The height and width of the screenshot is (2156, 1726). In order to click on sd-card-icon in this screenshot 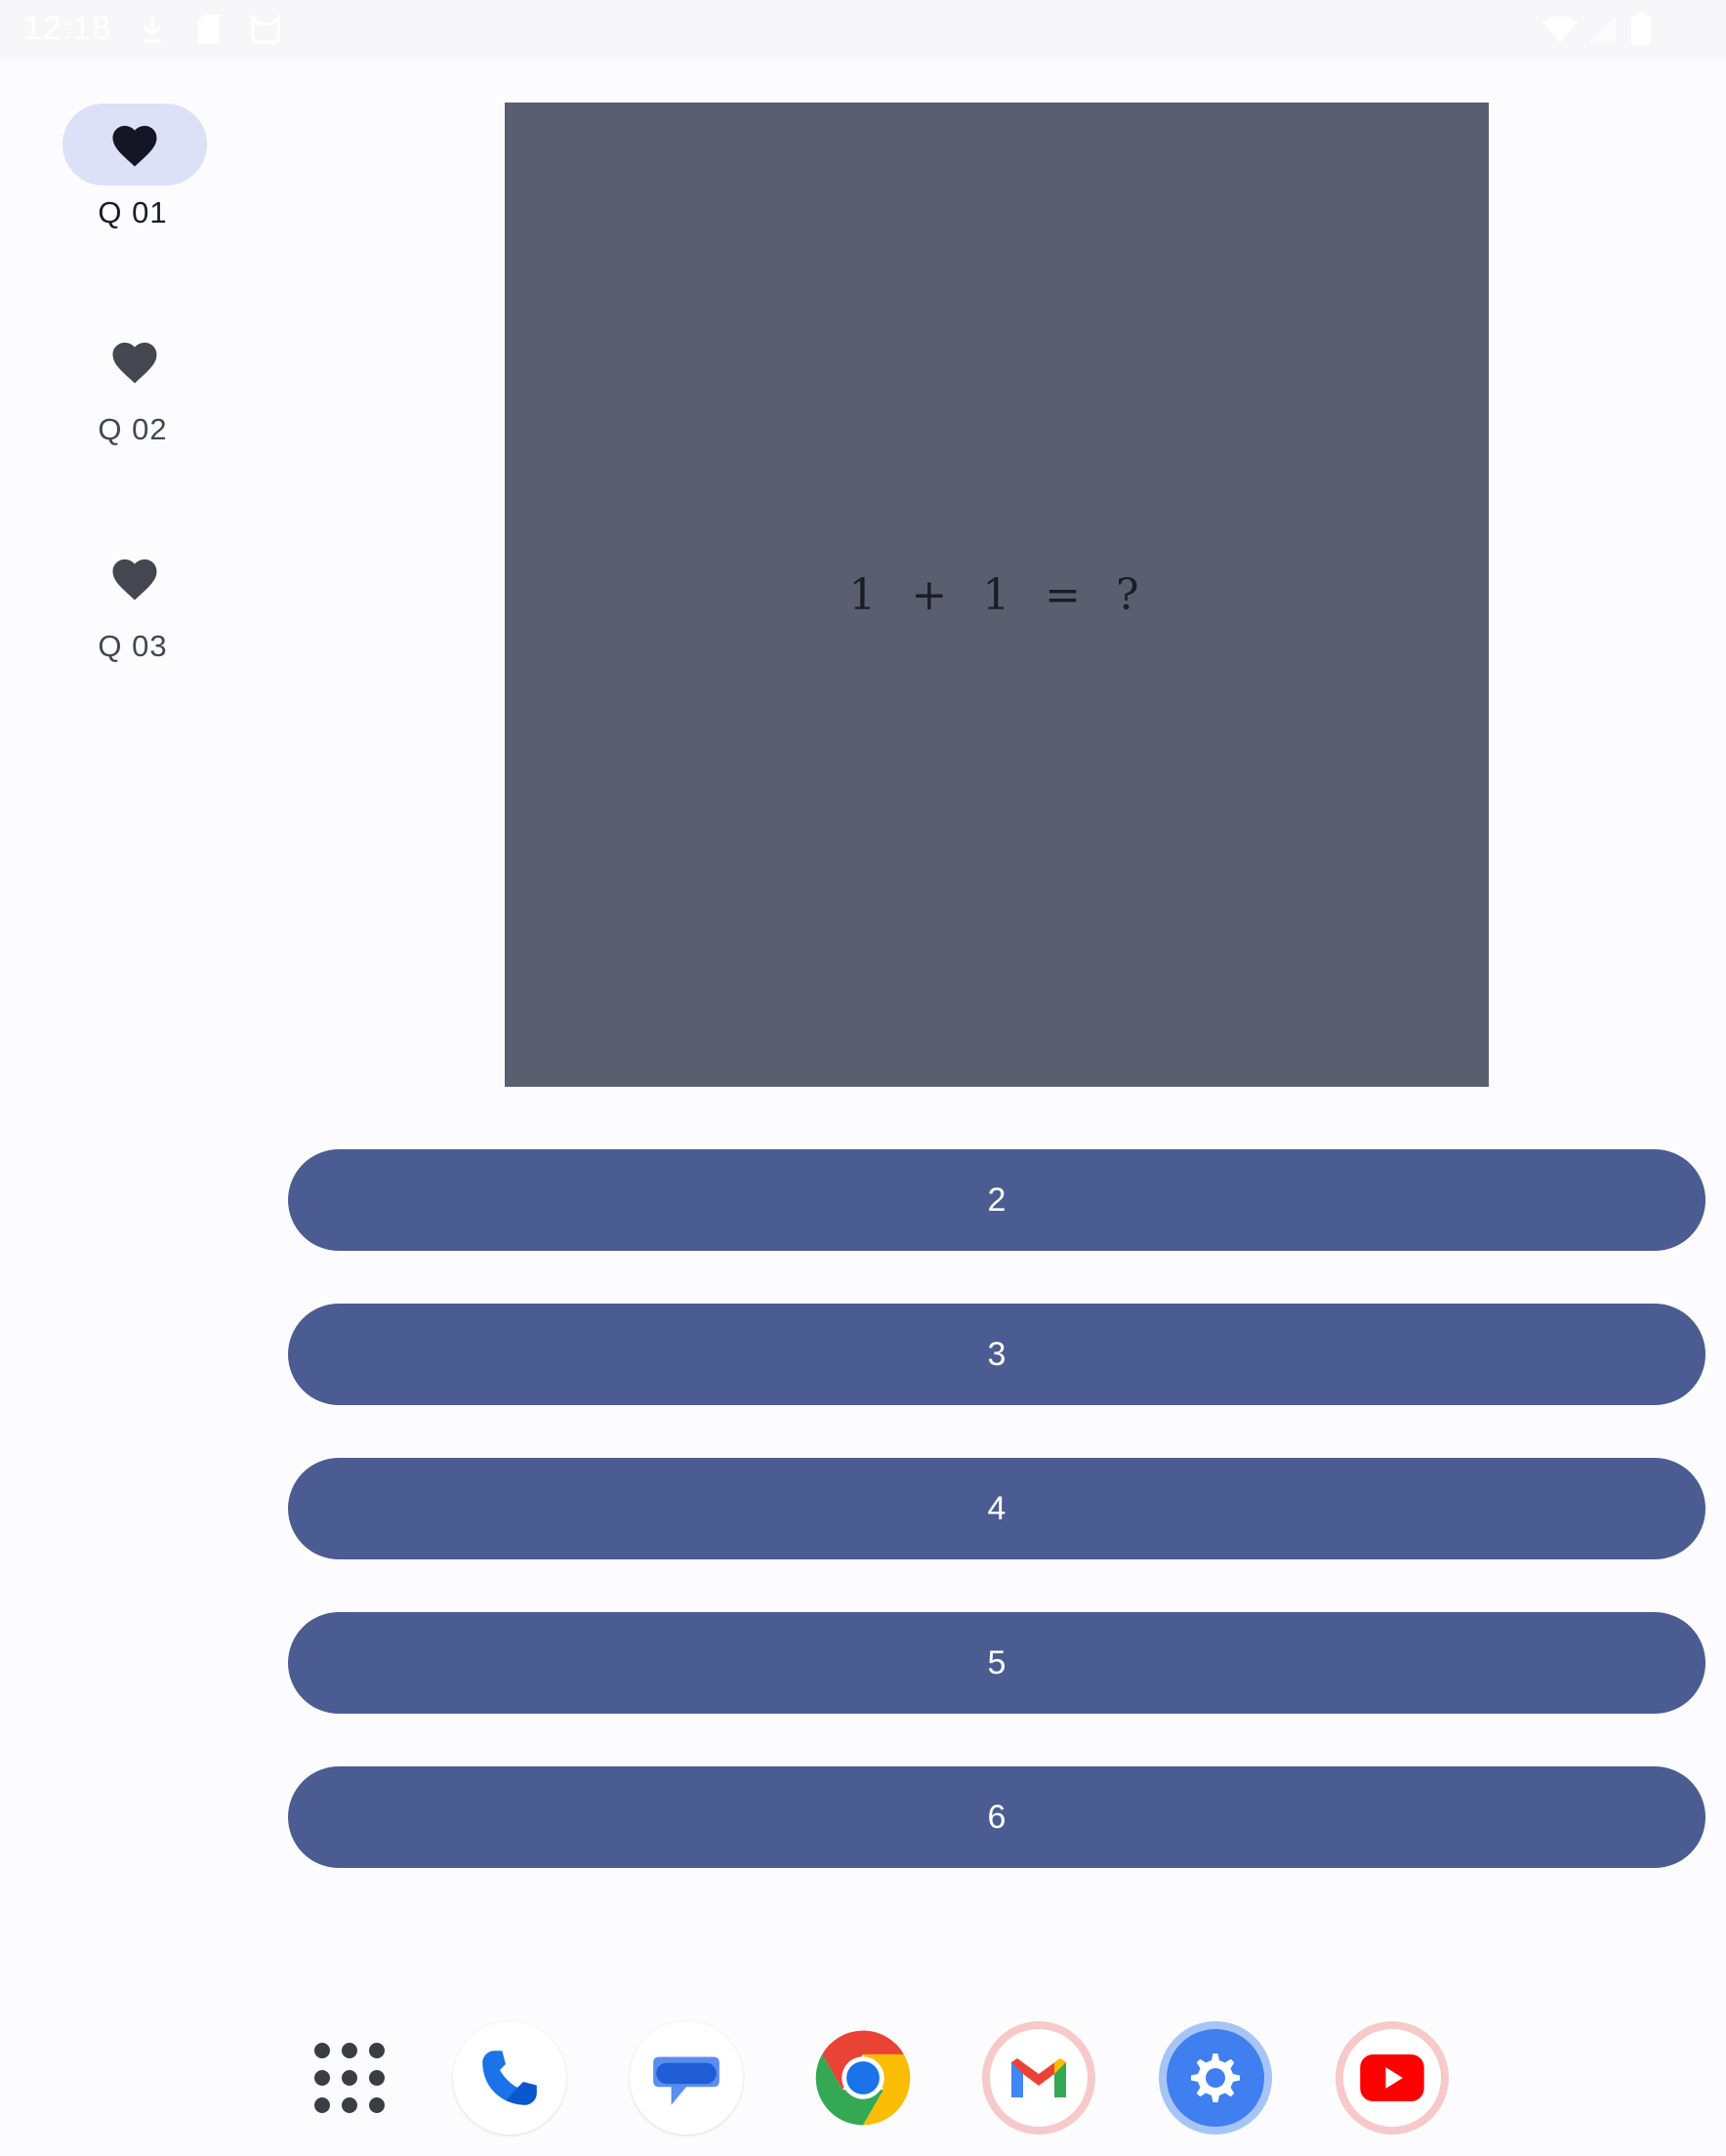, I will do `click(209, 30)`.